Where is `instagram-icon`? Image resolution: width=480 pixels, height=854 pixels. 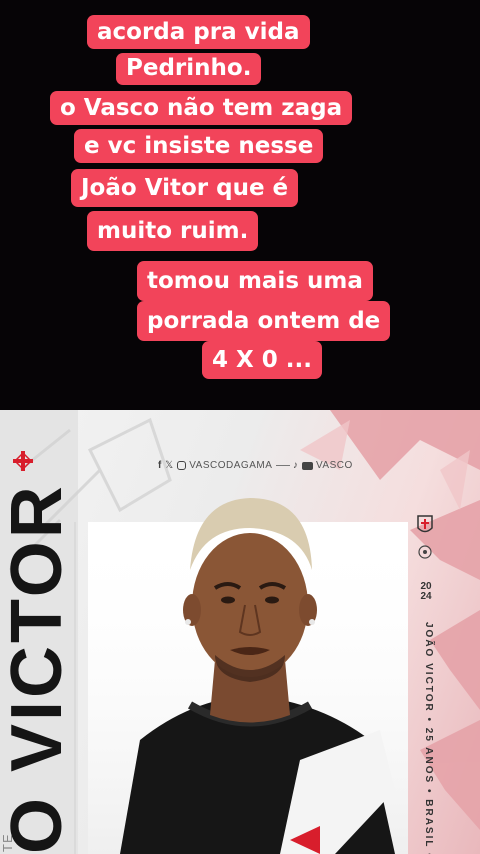 instagram-icon is located at coordinates (181, 465).